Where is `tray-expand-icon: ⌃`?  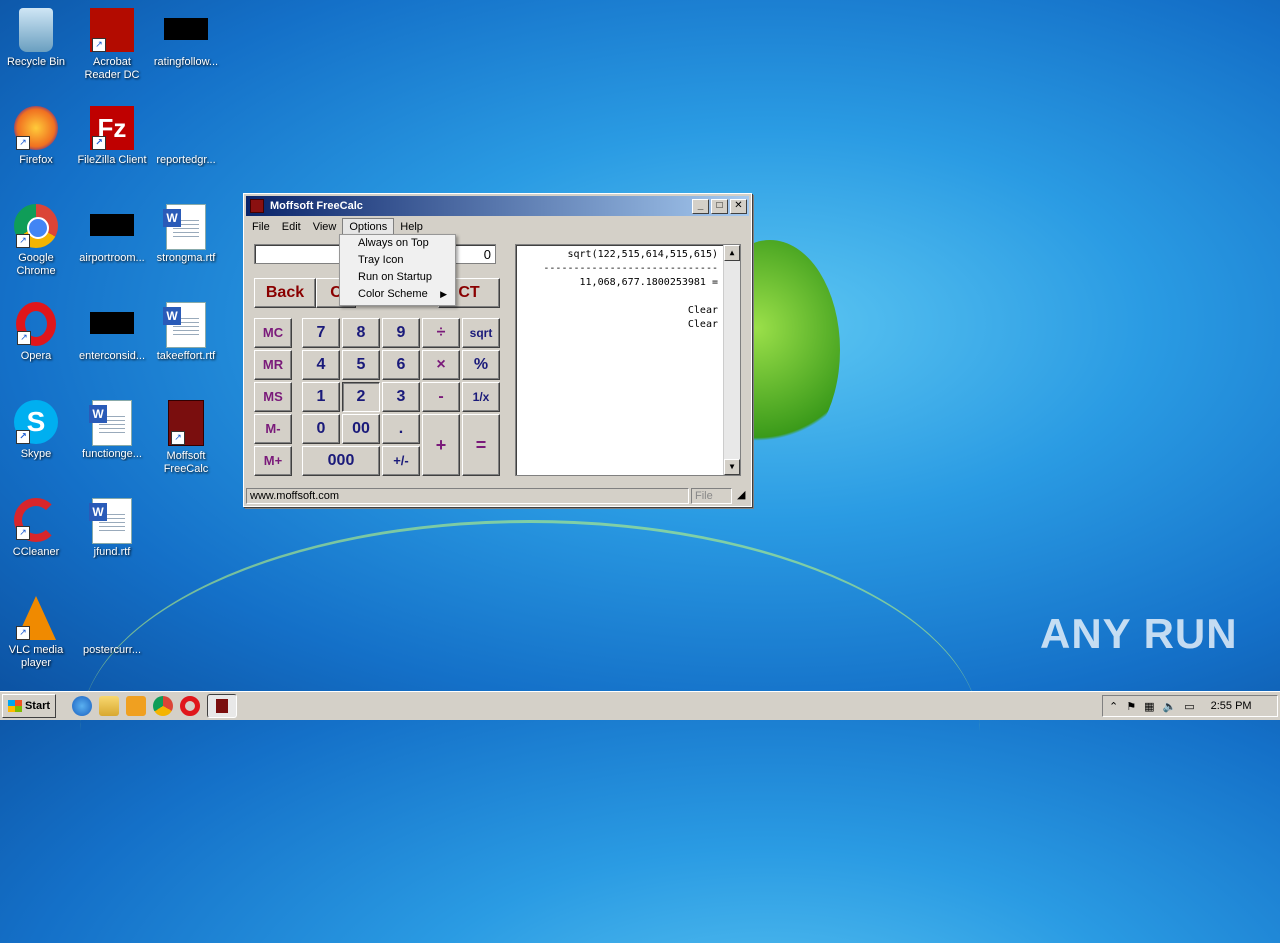 tray-expand-icon: ⌃ is located at coordinates (1113, 706).